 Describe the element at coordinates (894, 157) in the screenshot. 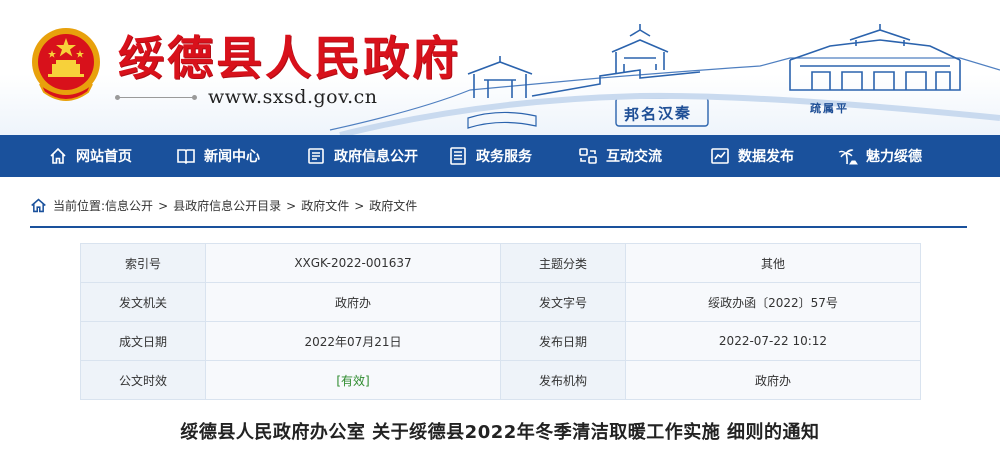

I see `nav-label: 魅力绥德` at that location.